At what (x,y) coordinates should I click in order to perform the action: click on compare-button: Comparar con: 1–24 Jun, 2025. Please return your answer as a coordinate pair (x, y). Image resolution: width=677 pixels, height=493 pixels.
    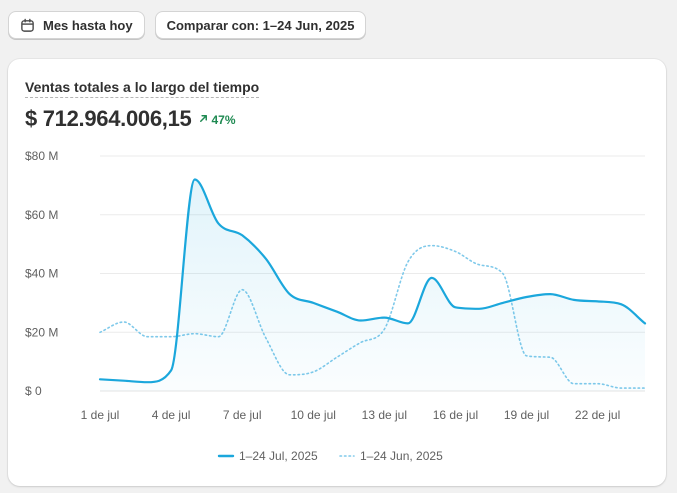
    Looking at the image, I should click on (260, 25).